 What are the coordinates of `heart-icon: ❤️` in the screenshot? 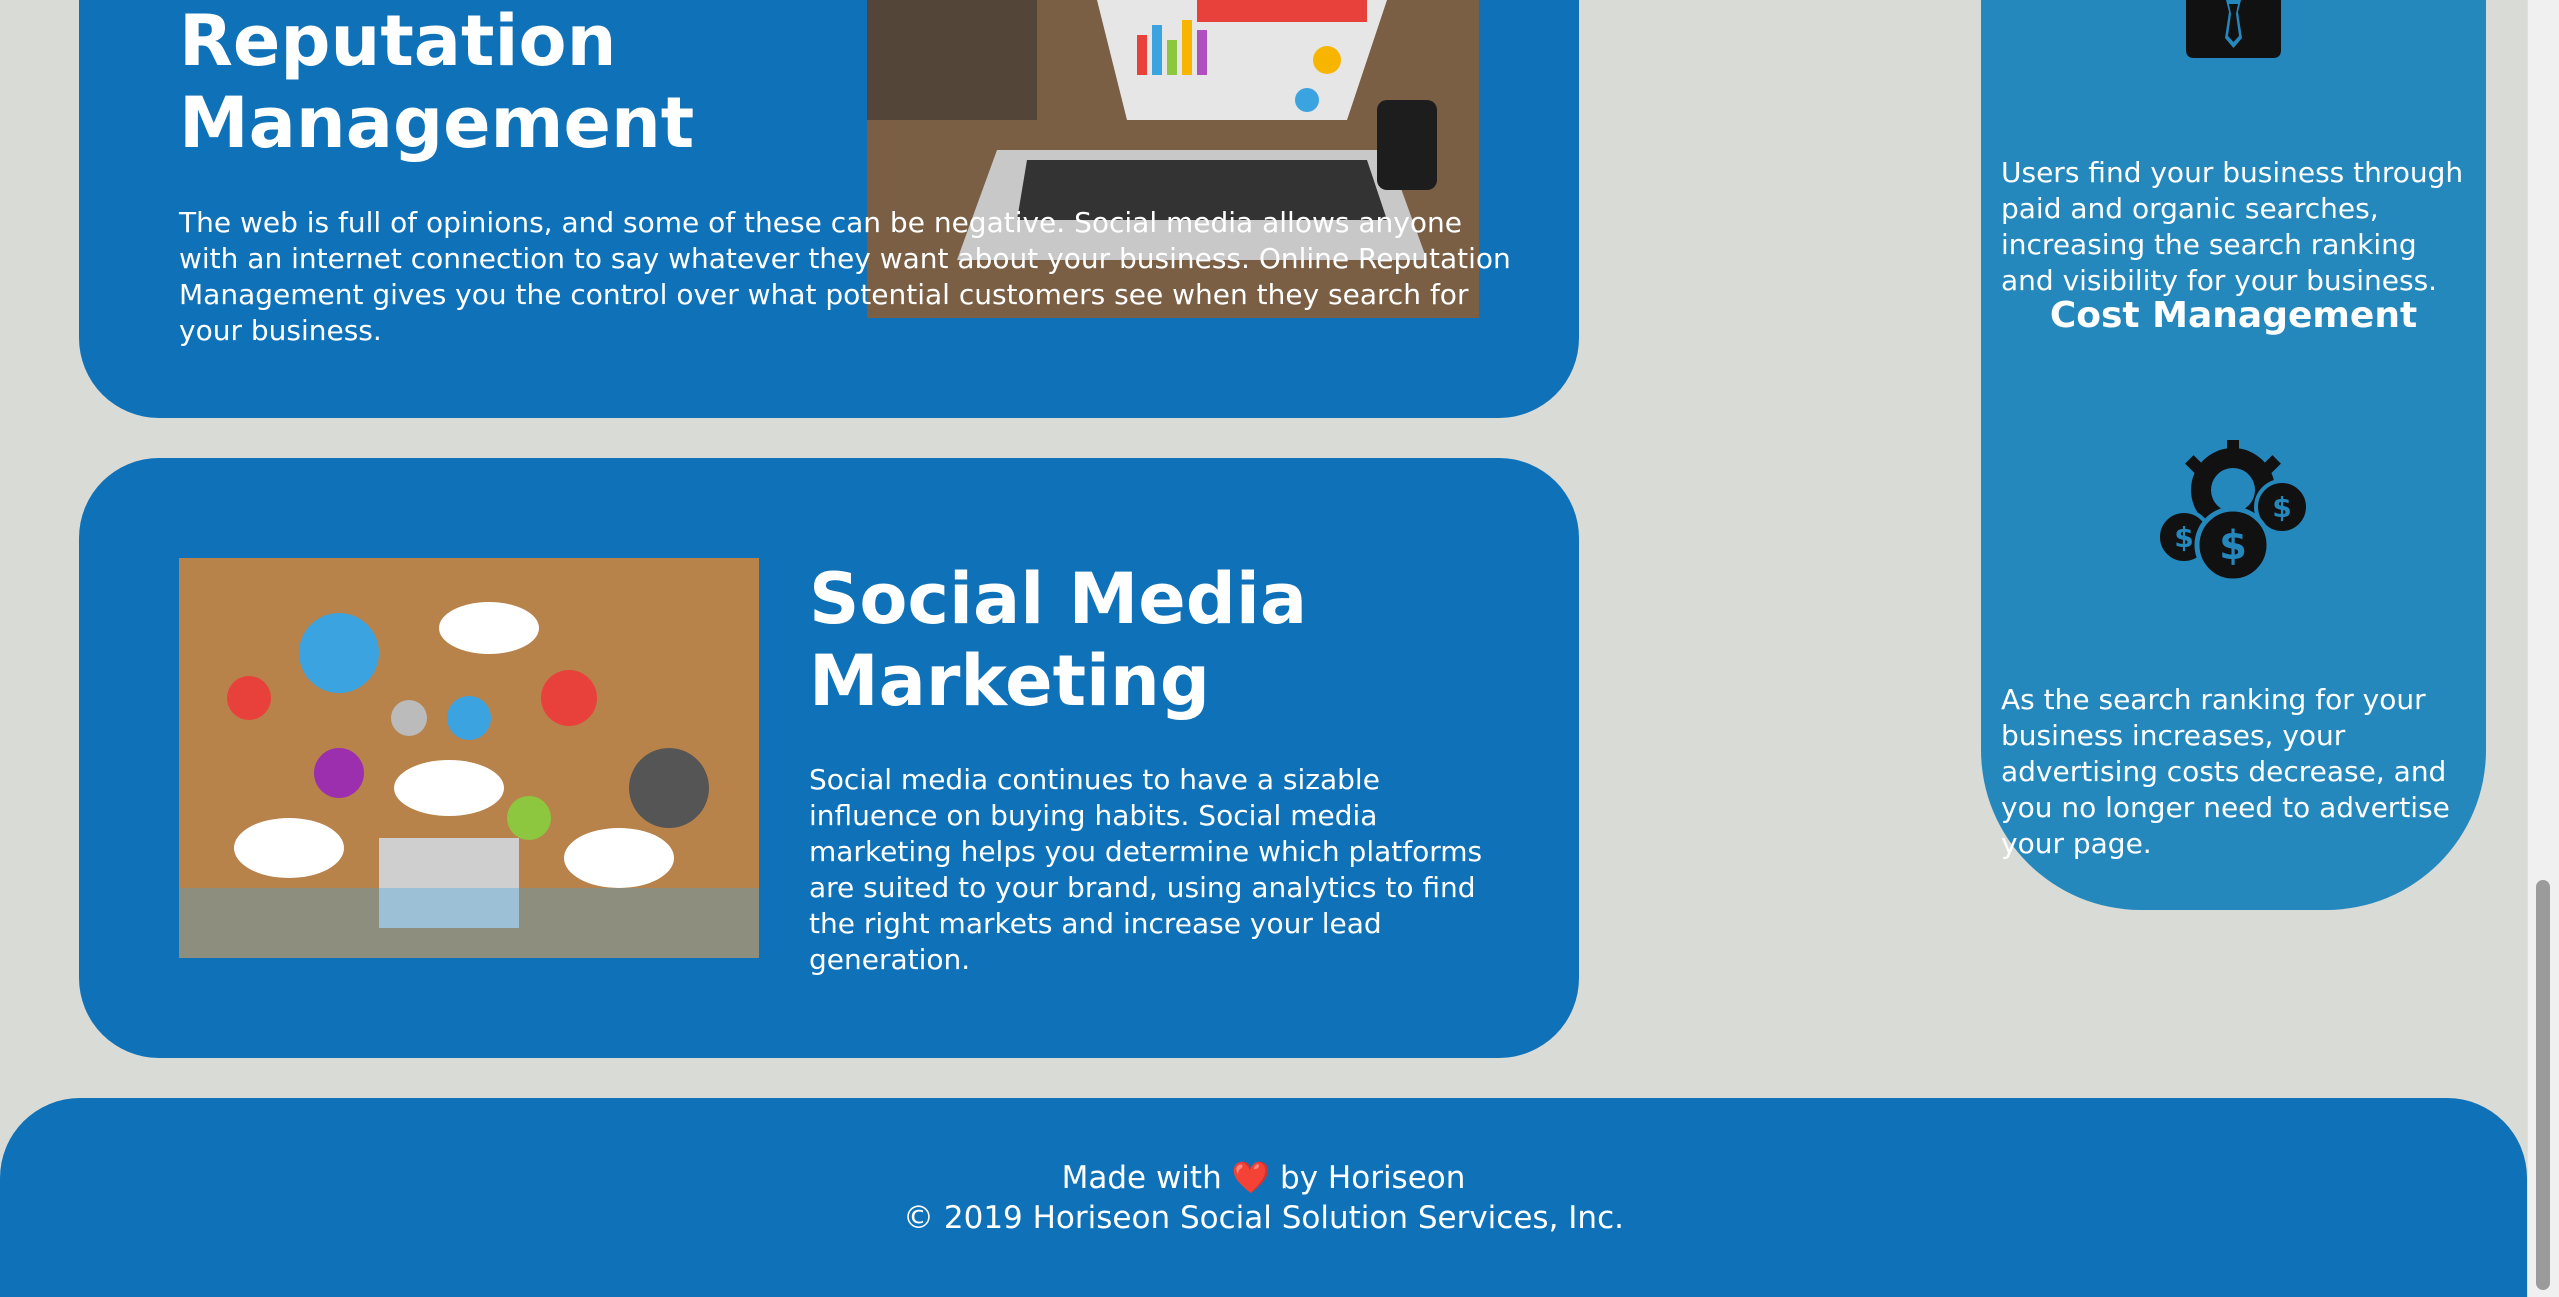 It's located at (1251, 1178).